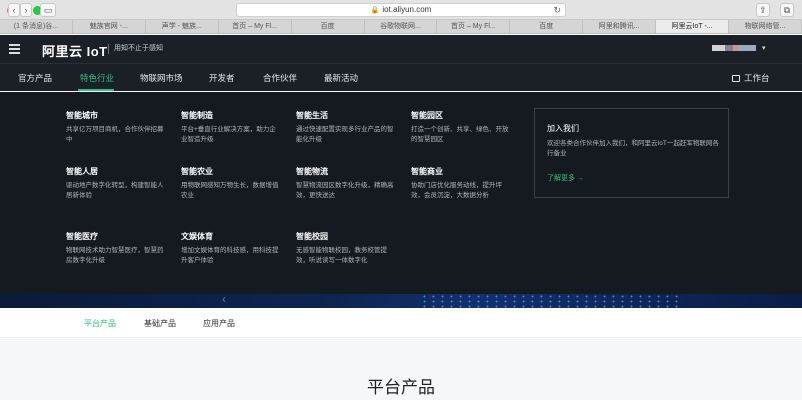 The width and height of the screenshot is (802, 400). I want to click on industry-title: 智能农业, so click(197, 171).